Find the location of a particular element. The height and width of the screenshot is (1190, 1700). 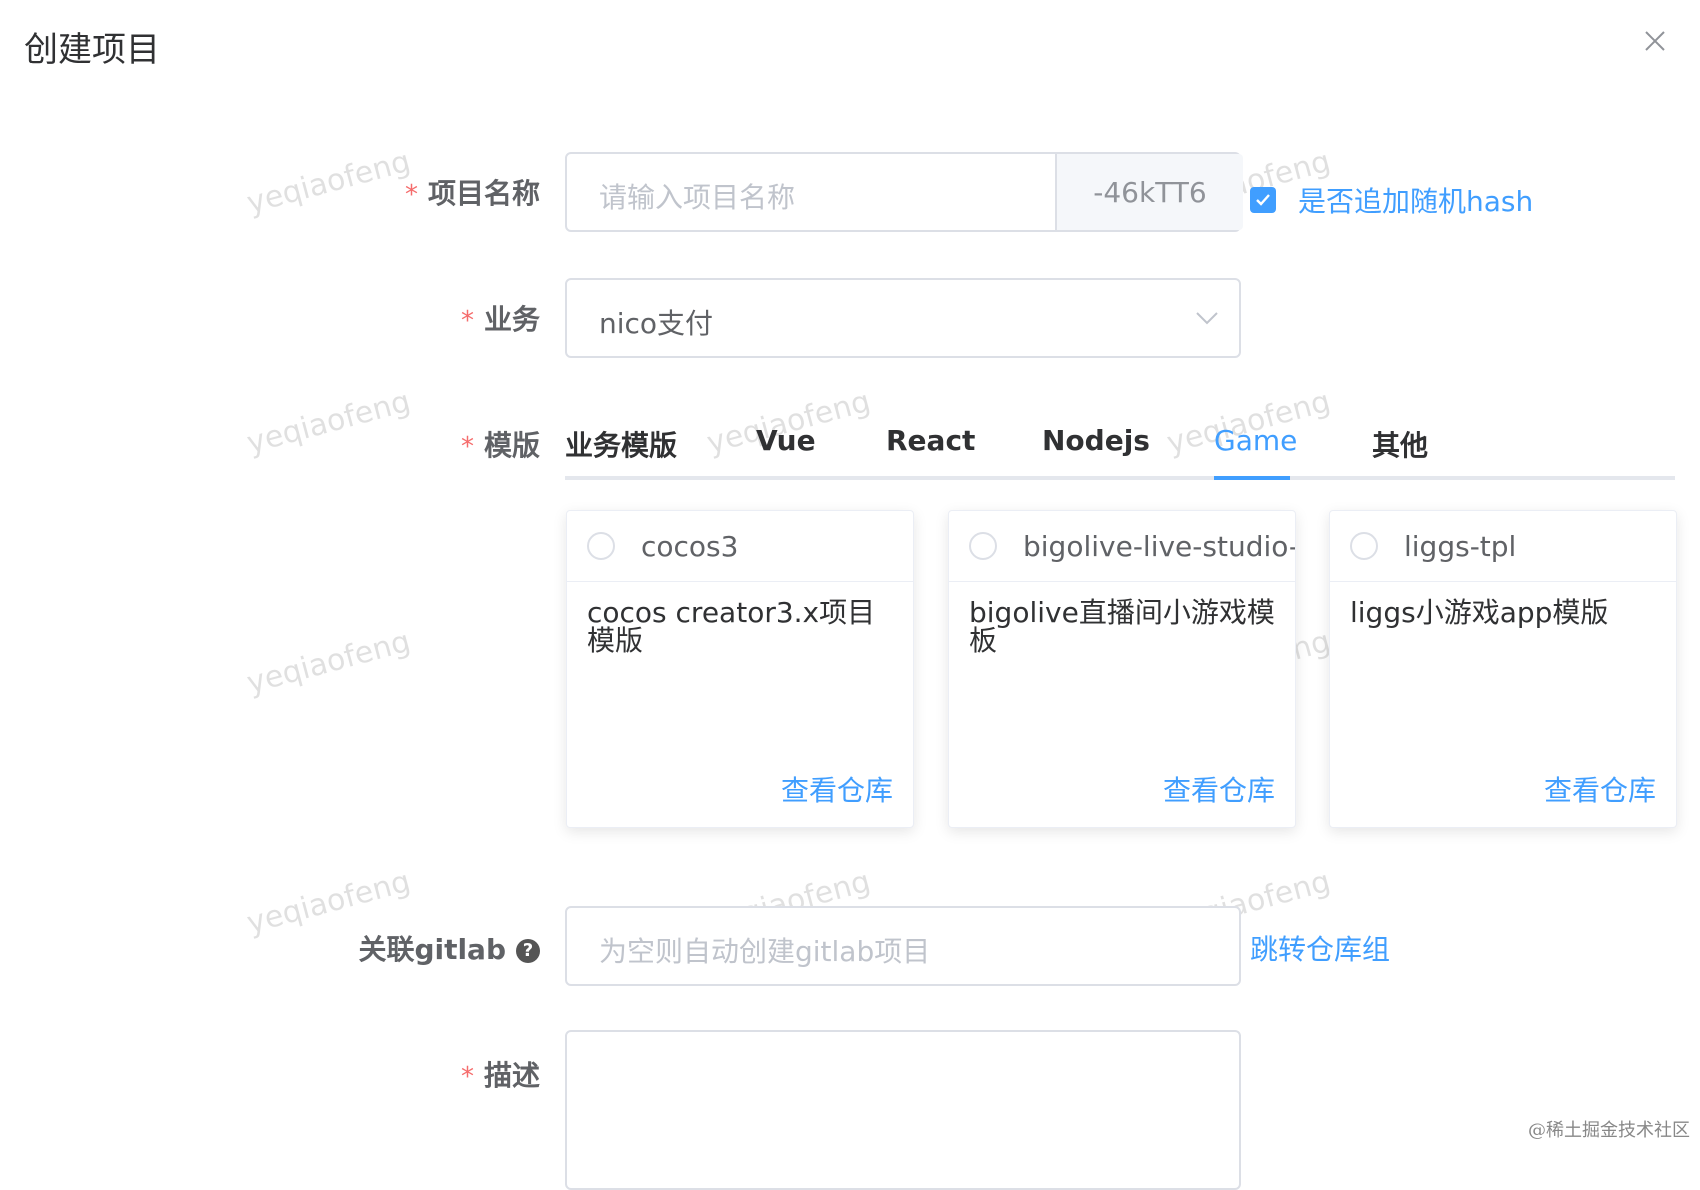

hash-checkbox: 是否追加随机hash is located at coordinates (1391, 200).